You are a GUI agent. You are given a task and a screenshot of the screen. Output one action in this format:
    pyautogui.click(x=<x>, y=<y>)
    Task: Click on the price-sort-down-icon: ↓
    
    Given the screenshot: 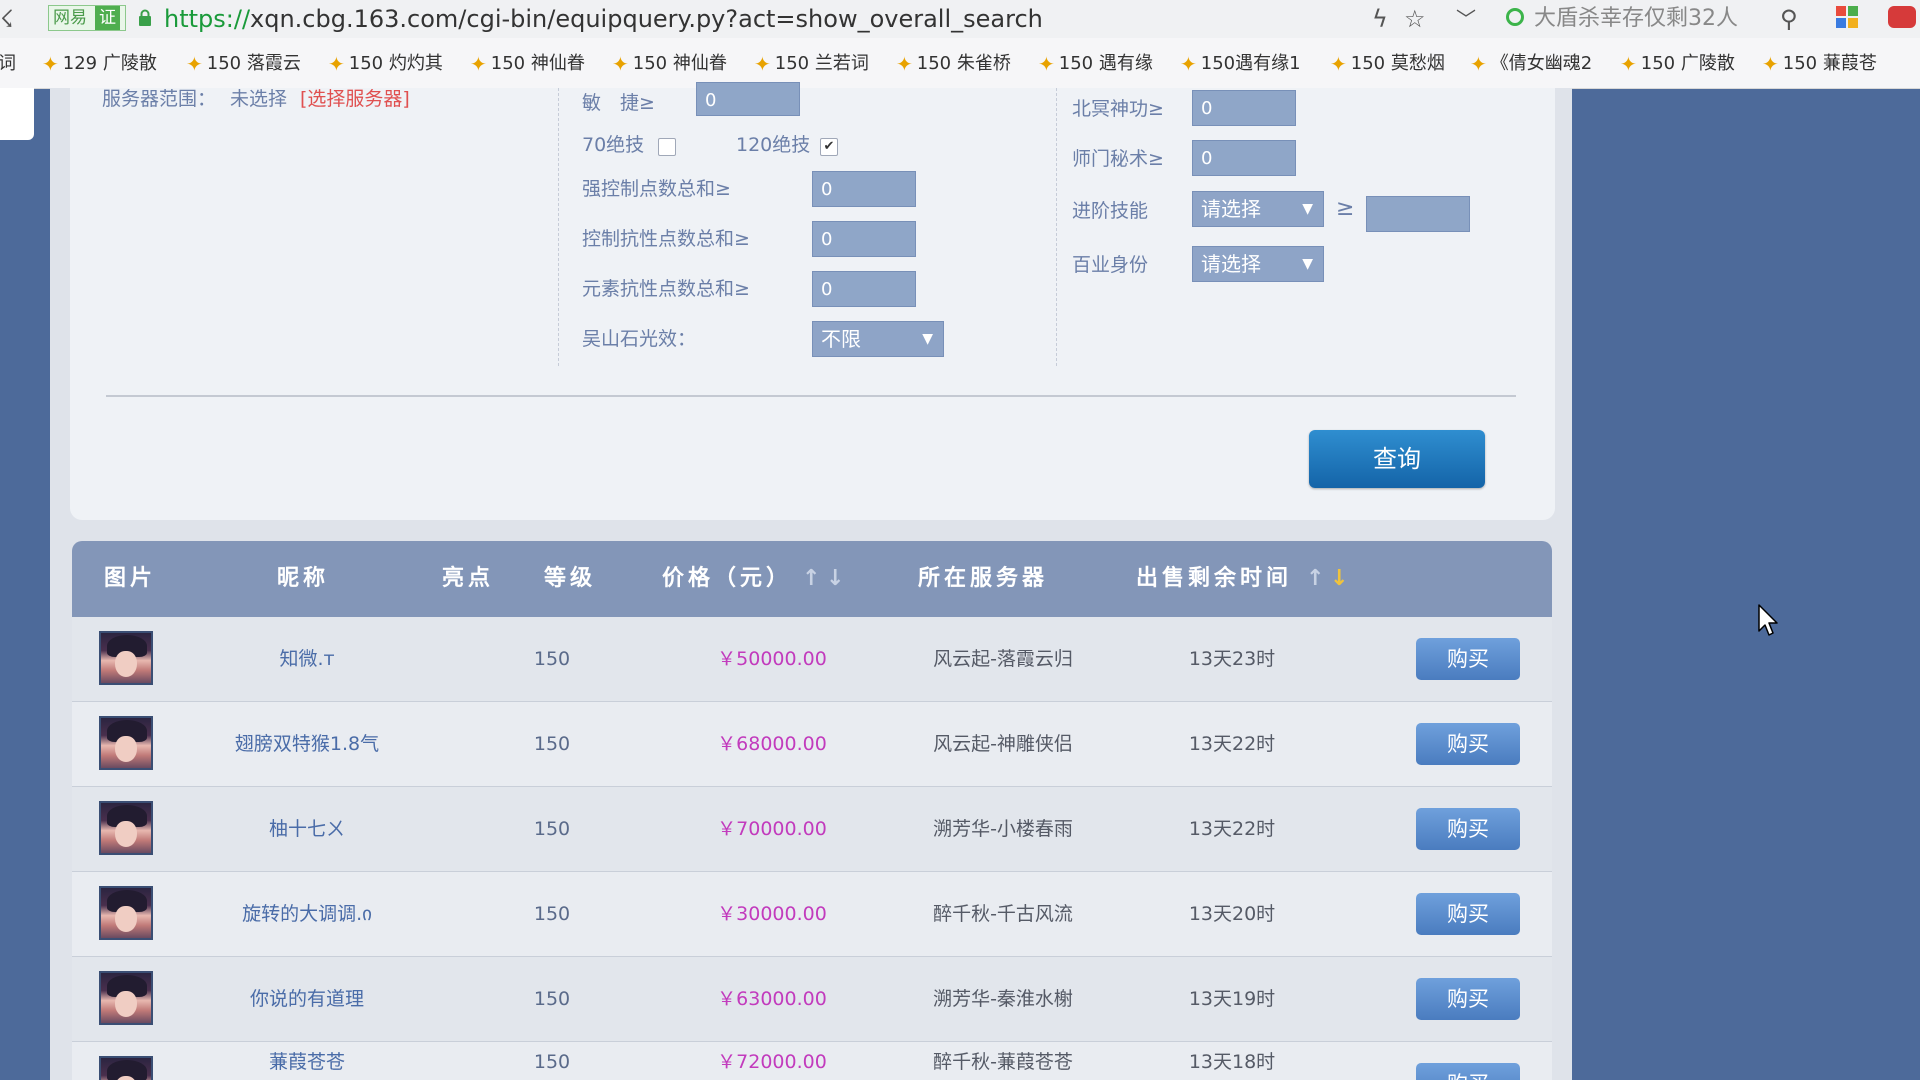 What is the action you would take?
    pyautogui.click(x=835, y=579)
    